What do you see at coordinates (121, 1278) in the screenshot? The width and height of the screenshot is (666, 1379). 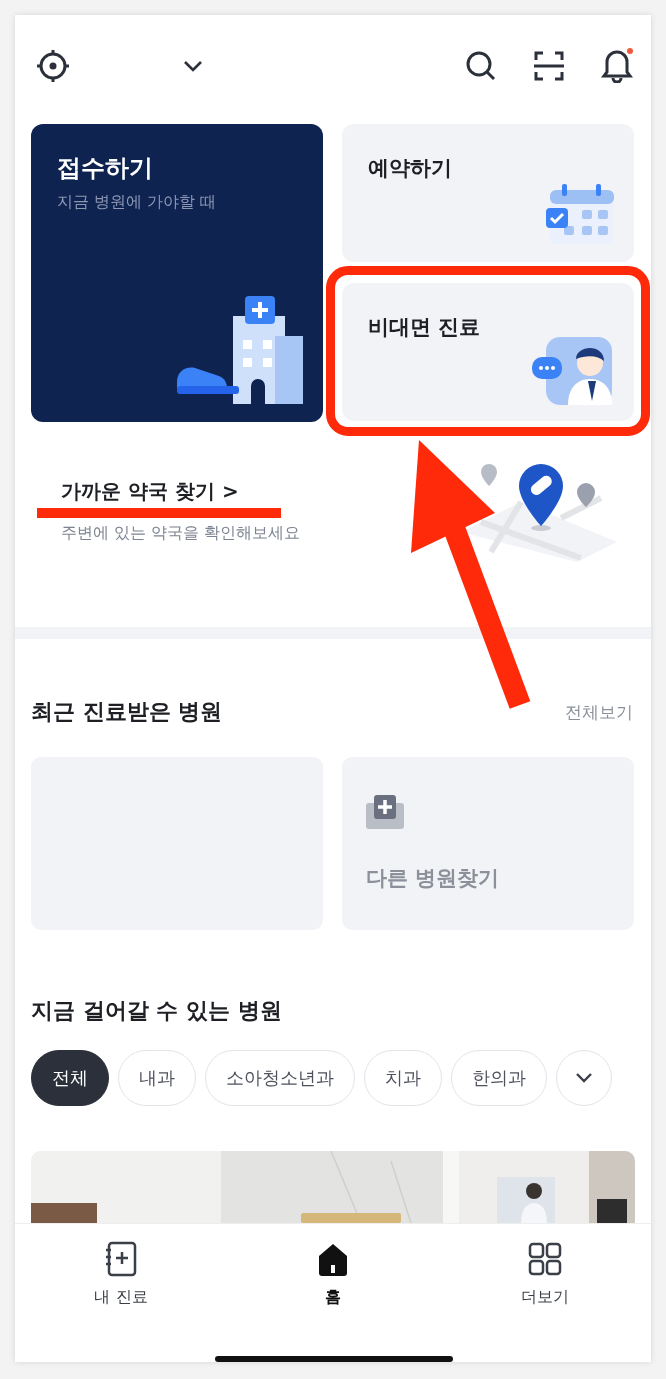 I see `nav-tab: 내 진료` at bounding box center [121, 1278].